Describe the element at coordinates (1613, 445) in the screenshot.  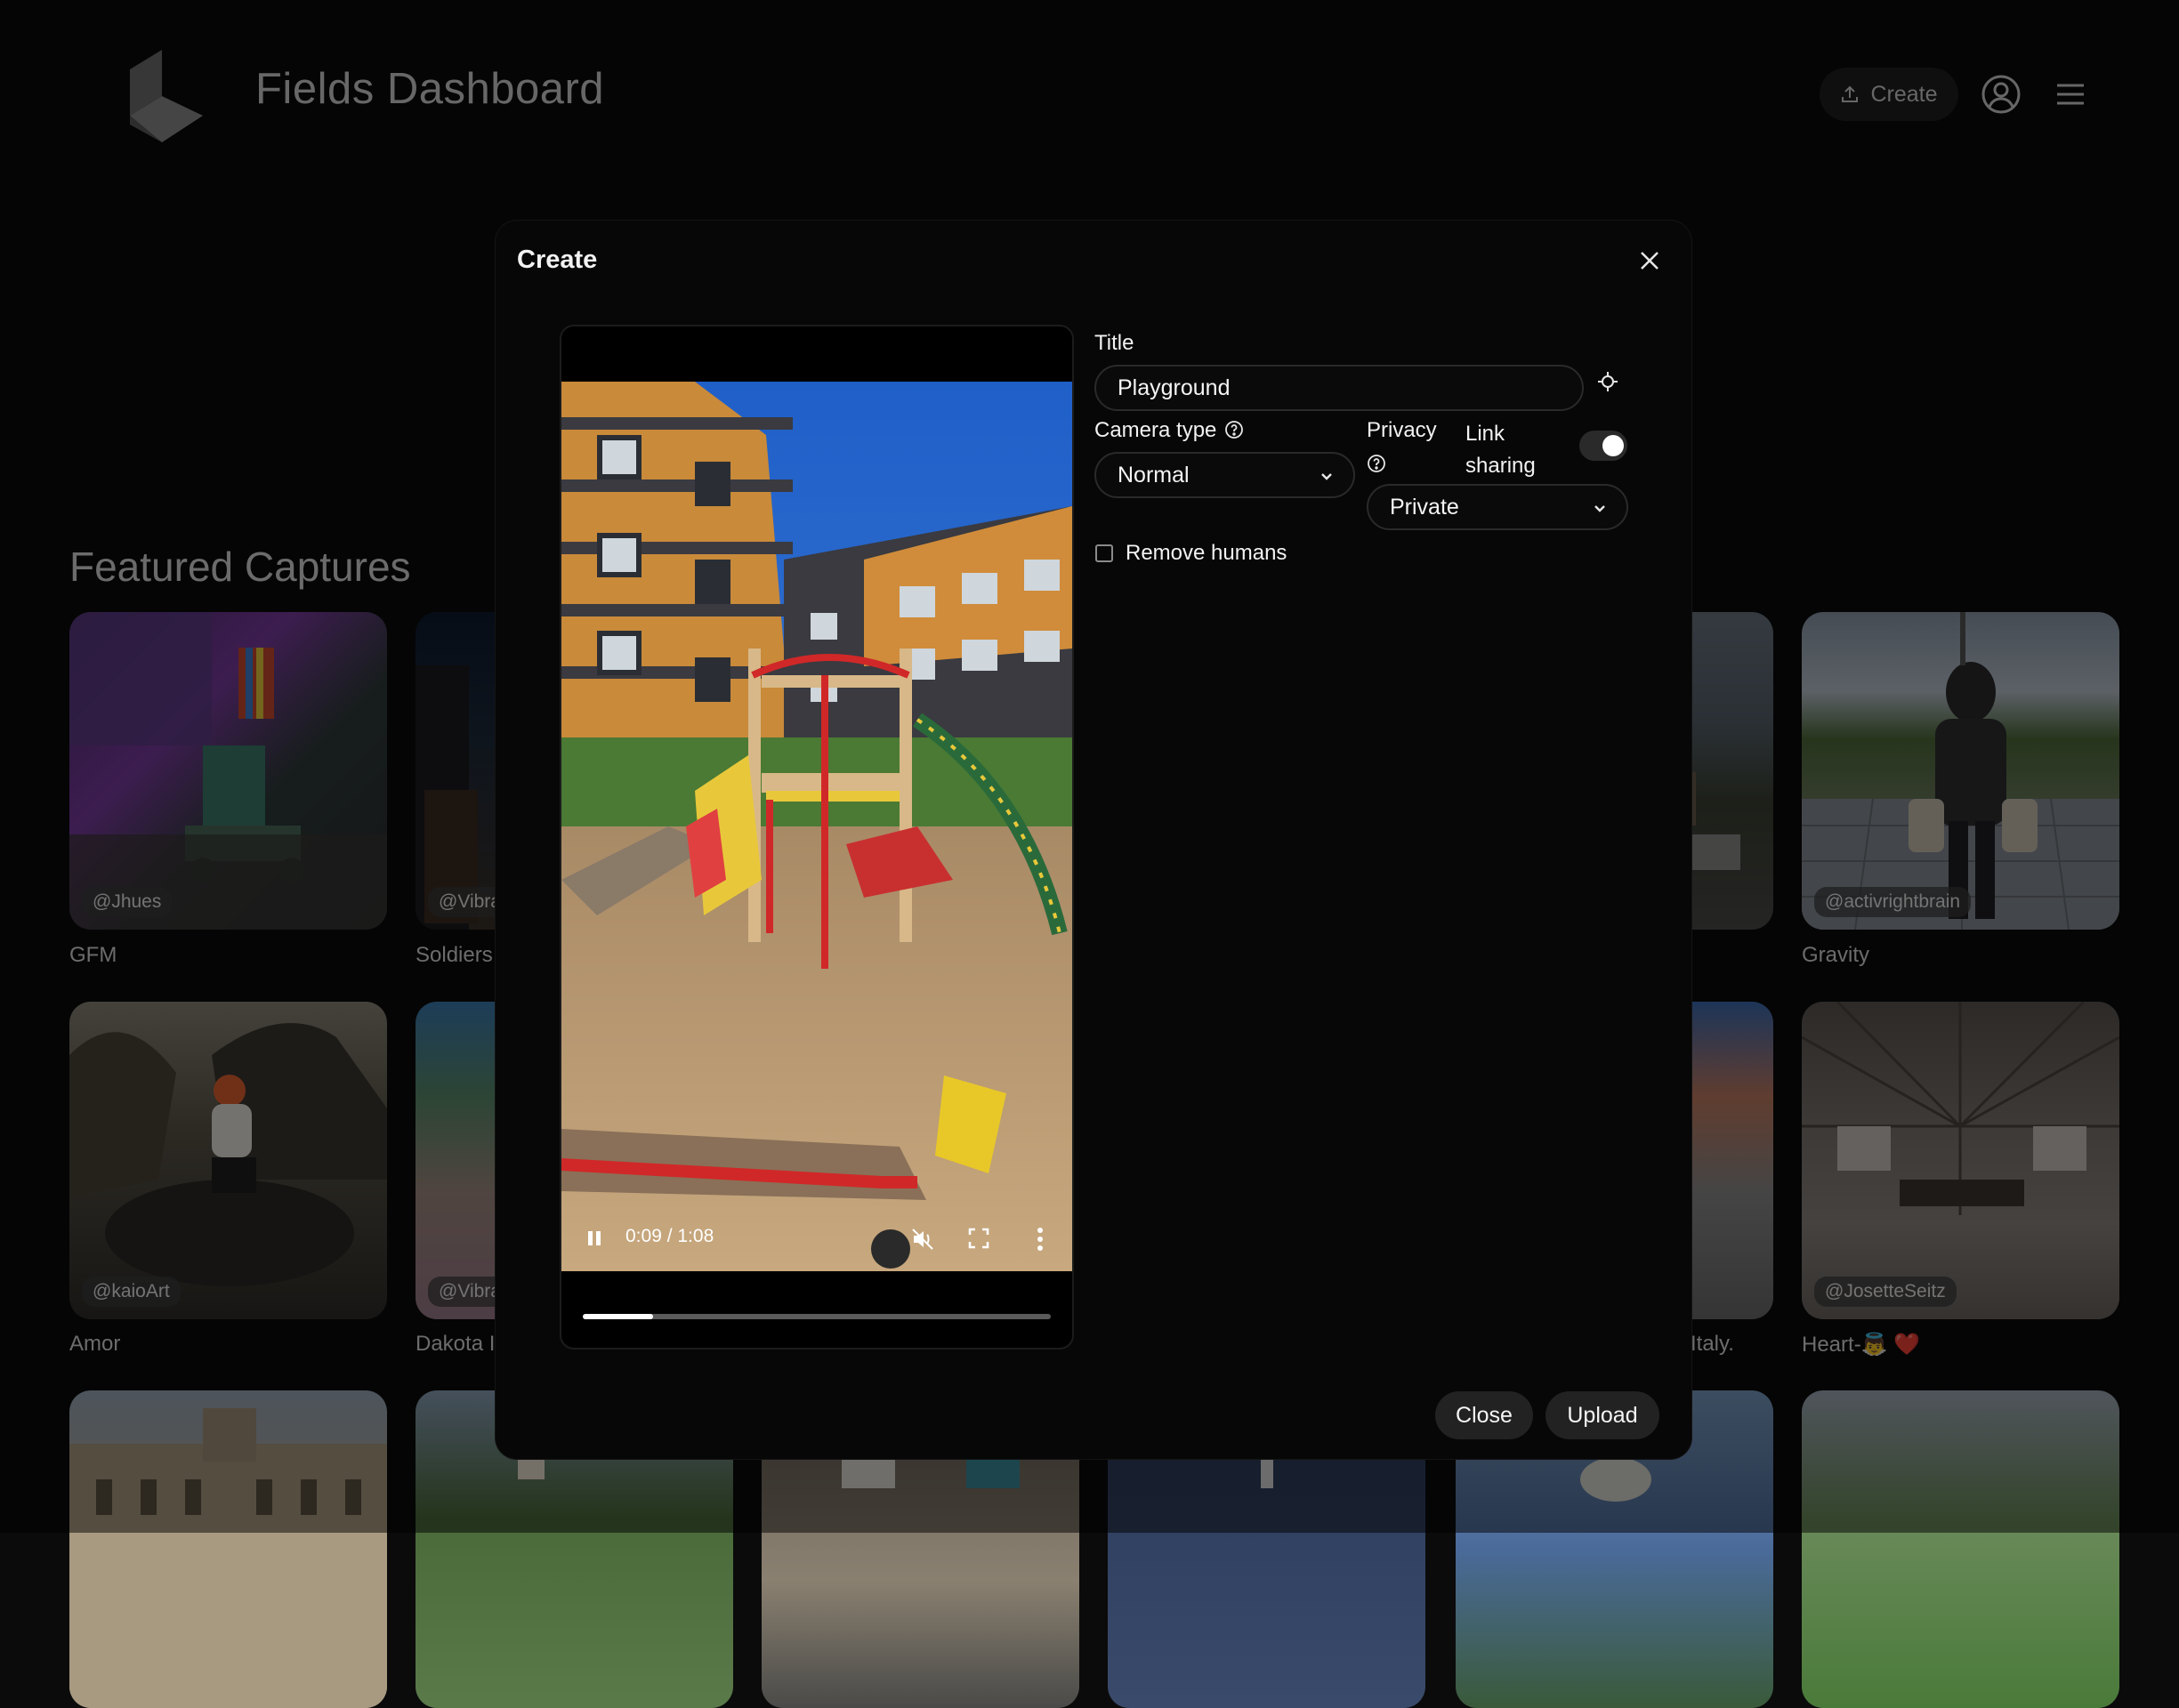
I see `toggle-knob` at that location.